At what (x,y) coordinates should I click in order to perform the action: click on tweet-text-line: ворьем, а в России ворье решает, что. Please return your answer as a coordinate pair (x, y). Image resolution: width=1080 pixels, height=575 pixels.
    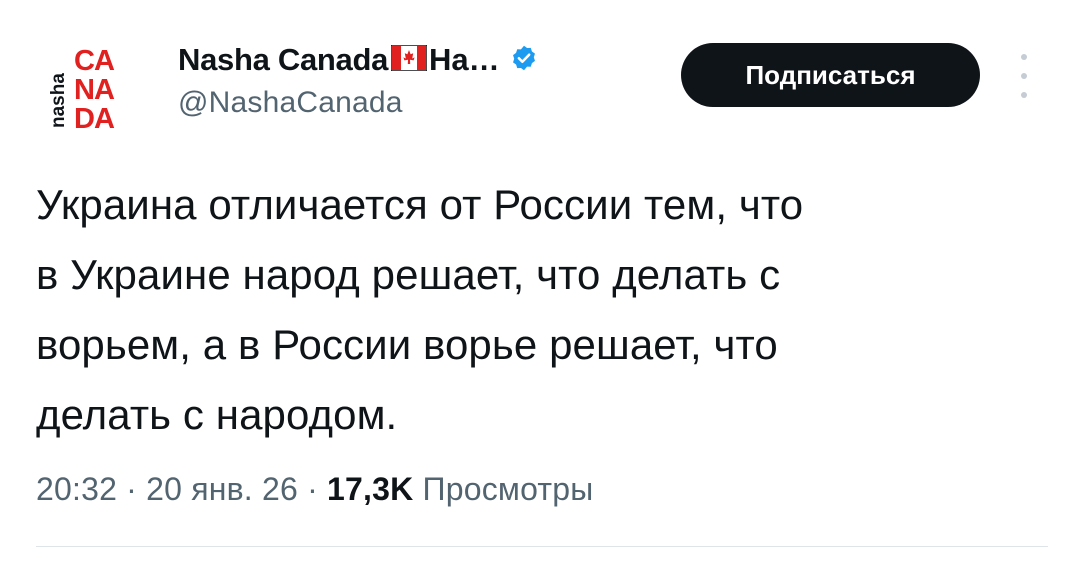
    Looking at the image, I should click on (407, 344).